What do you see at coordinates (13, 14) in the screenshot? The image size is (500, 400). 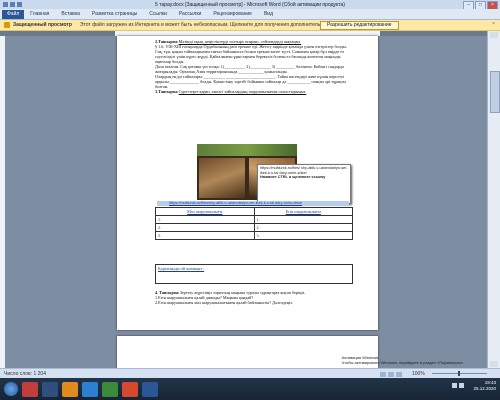 I see `tab-file: Файл` at bounding box center [13, 14].